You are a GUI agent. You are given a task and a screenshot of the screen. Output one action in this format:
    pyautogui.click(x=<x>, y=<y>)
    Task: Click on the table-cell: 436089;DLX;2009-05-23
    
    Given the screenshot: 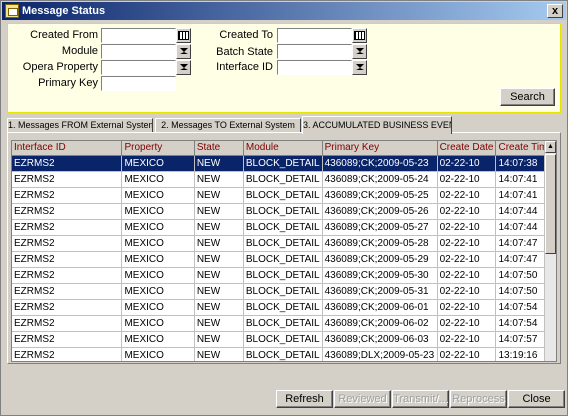 What is the action you would take?
    pyautogui.click(x=380, y=354)
    